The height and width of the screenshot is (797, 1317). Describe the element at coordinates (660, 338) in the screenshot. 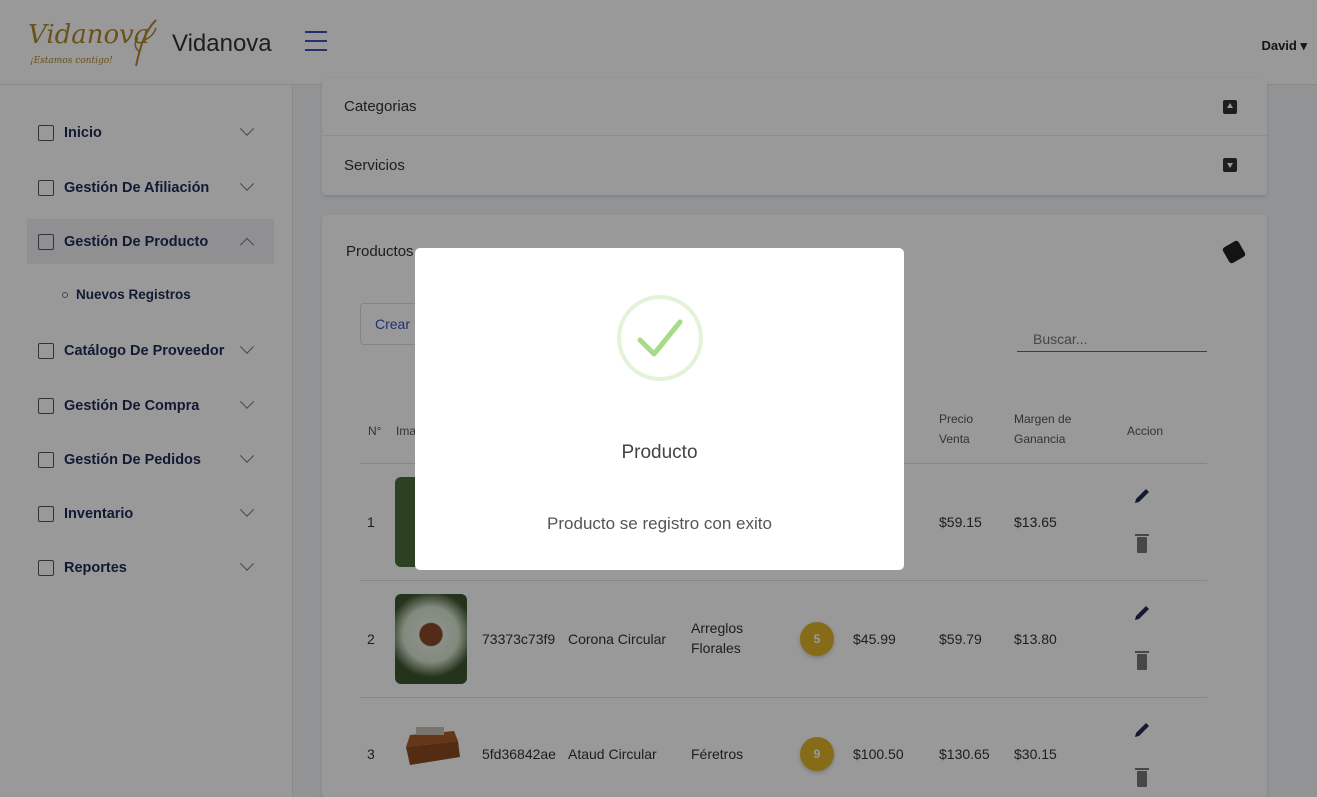

I see `success-check-icon` at that location.